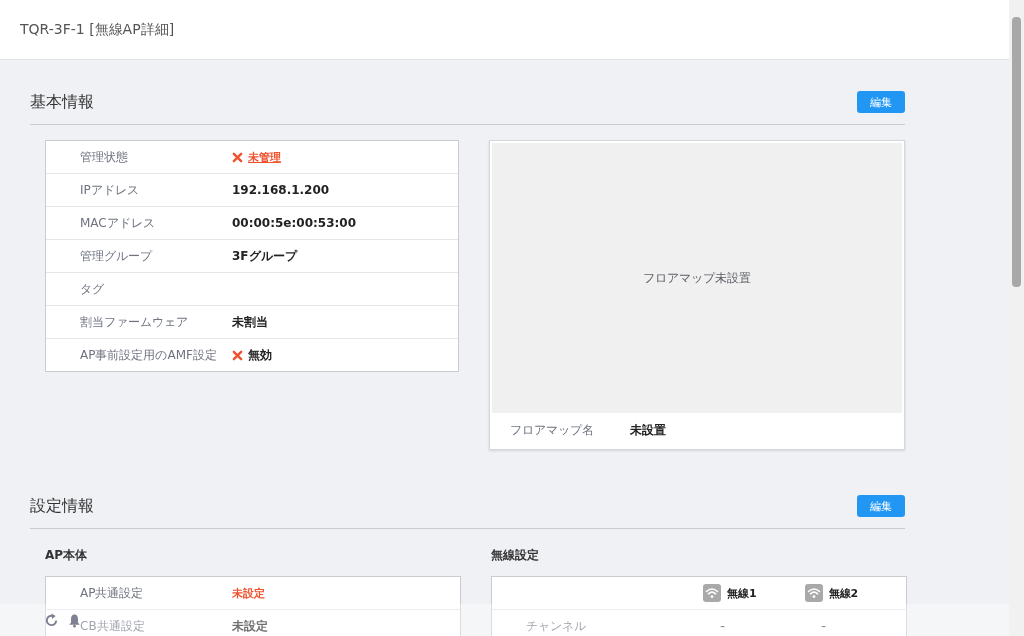 The width and height of the screenshot is (1024, 636). I want to click on status-link: 未管理, so click(264, 157).